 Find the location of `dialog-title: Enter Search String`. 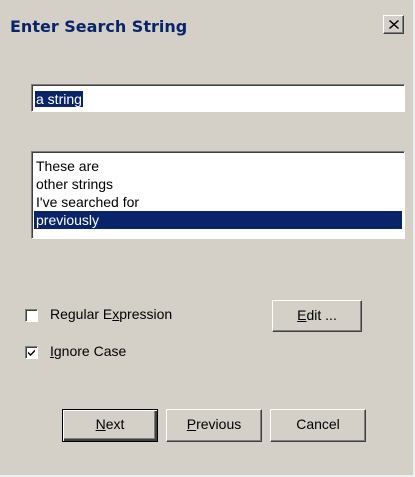

dialog-title: Enter Search String is located at coordinates (99, 26).